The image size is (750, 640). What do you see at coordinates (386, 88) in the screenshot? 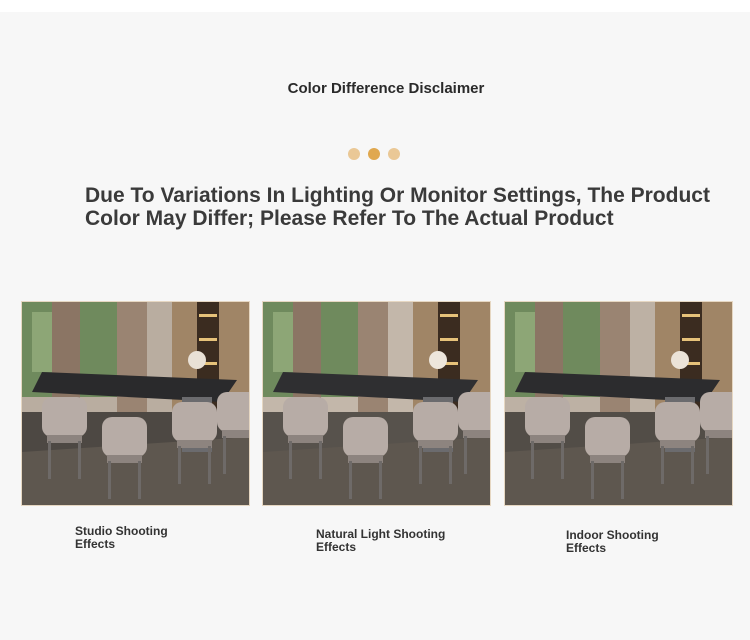
I see `page-title: Color Difference Disclaimer` at bounding box center [386, 88].